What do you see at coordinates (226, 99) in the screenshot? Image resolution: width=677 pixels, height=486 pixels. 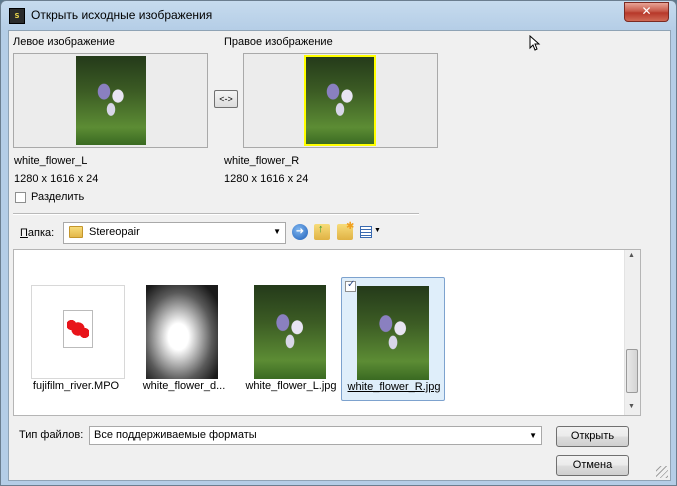 I see `swap-images-button: <->` at bounding box center [226, 99].